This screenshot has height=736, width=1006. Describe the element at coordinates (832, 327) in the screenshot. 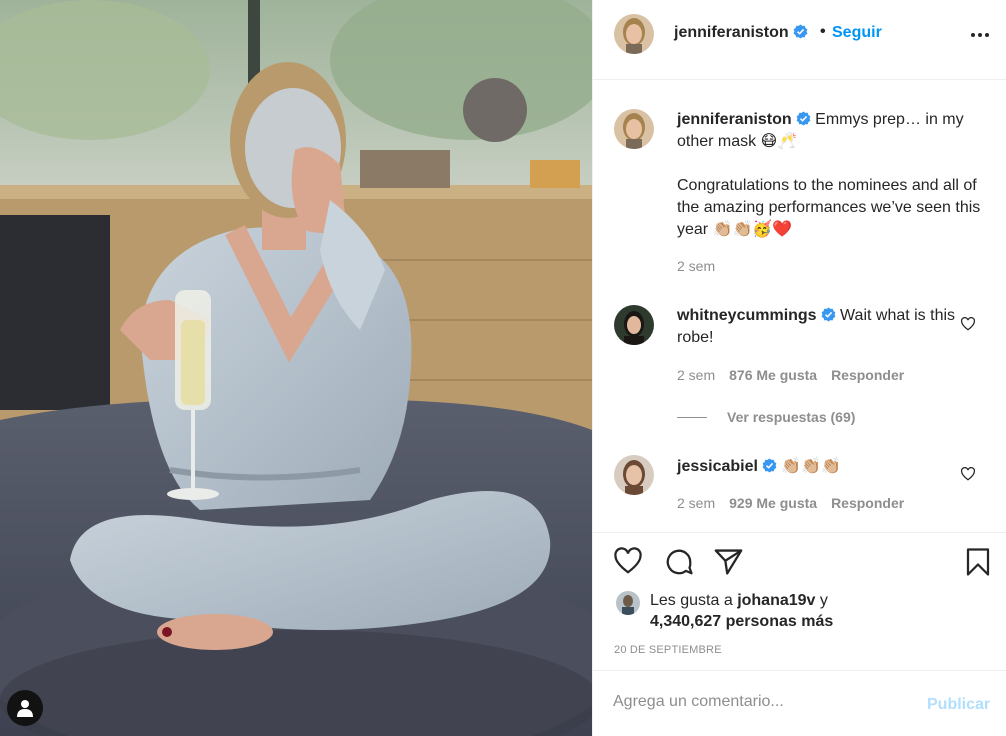

I see `comment-text: whitneycummings Wait what is this robe!` at that location.